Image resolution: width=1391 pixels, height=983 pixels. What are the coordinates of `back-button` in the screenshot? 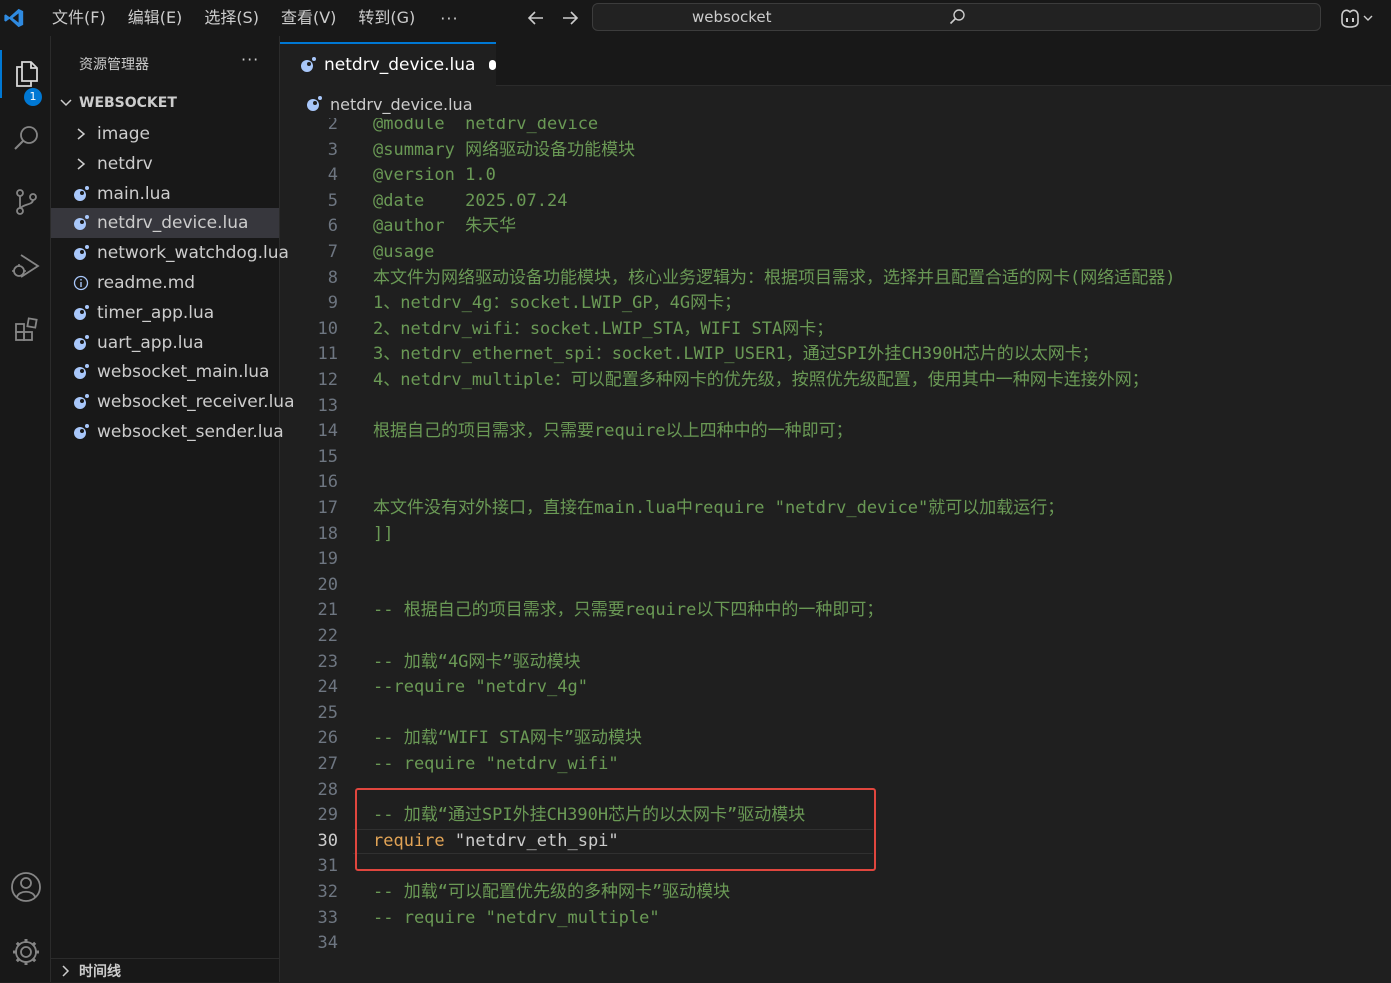 It's located at (536, 18).